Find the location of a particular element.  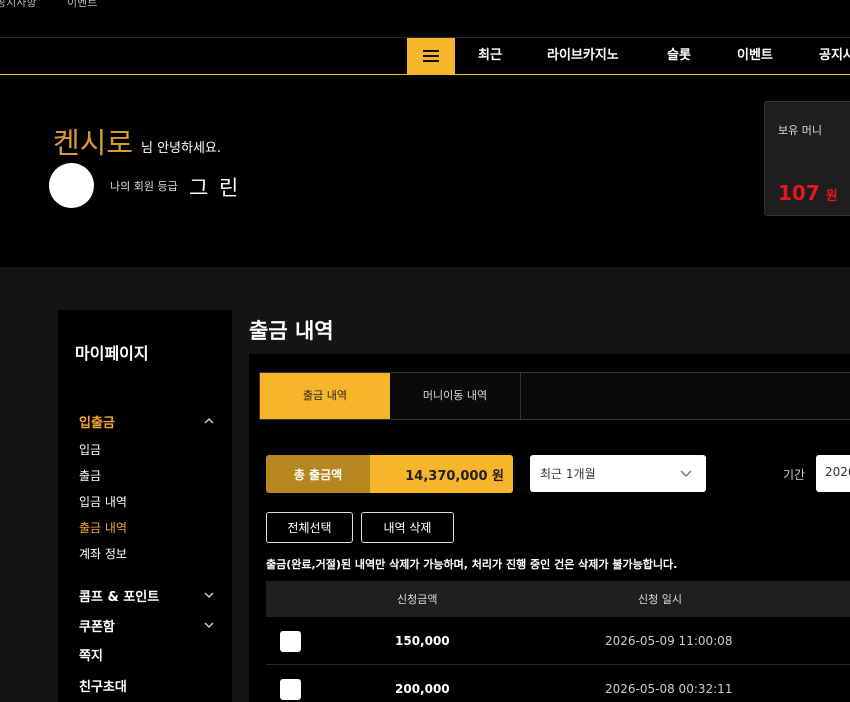

date-input: 2026 is located at coordinates (833, 473).